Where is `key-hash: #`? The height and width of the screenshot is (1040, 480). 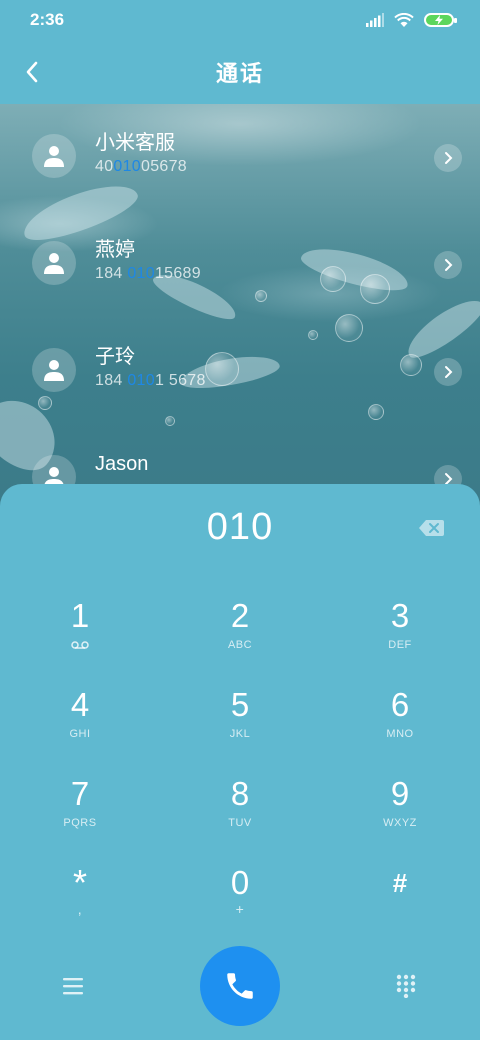
key-hash: # is located at coordinates (400, 903).